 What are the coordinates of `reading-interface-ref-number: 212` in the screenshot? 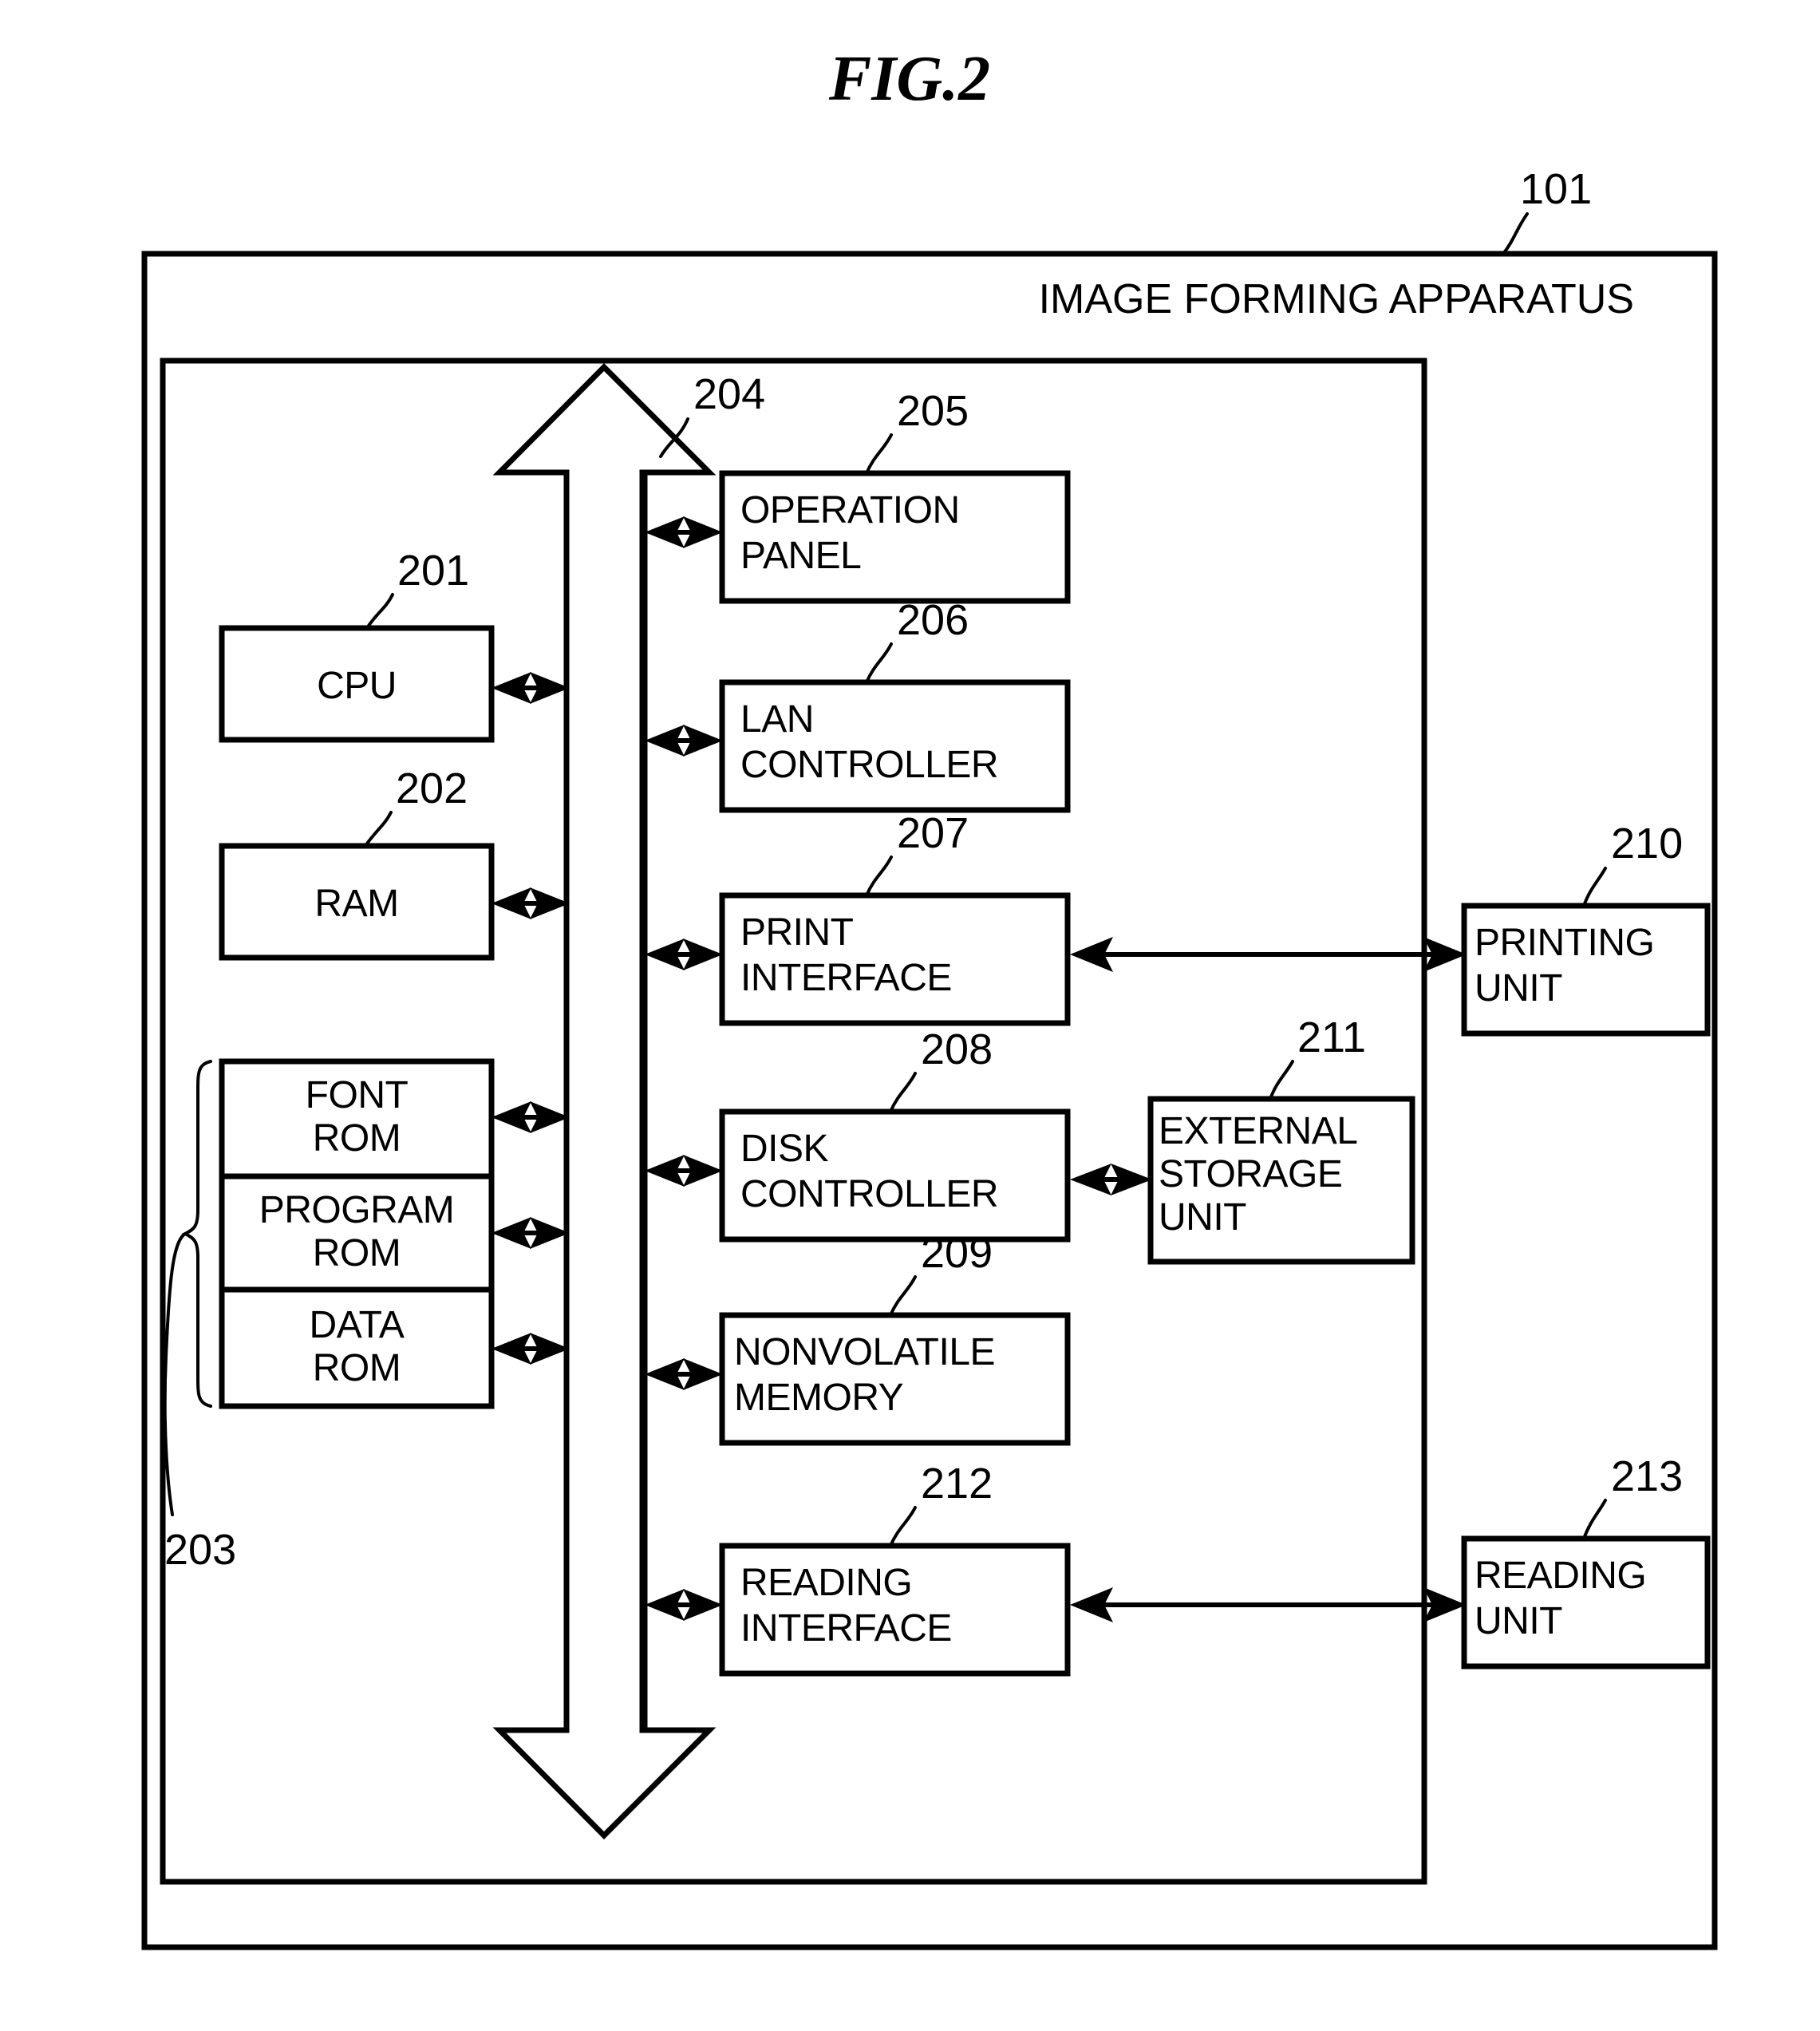 It's located at (957, 1483).